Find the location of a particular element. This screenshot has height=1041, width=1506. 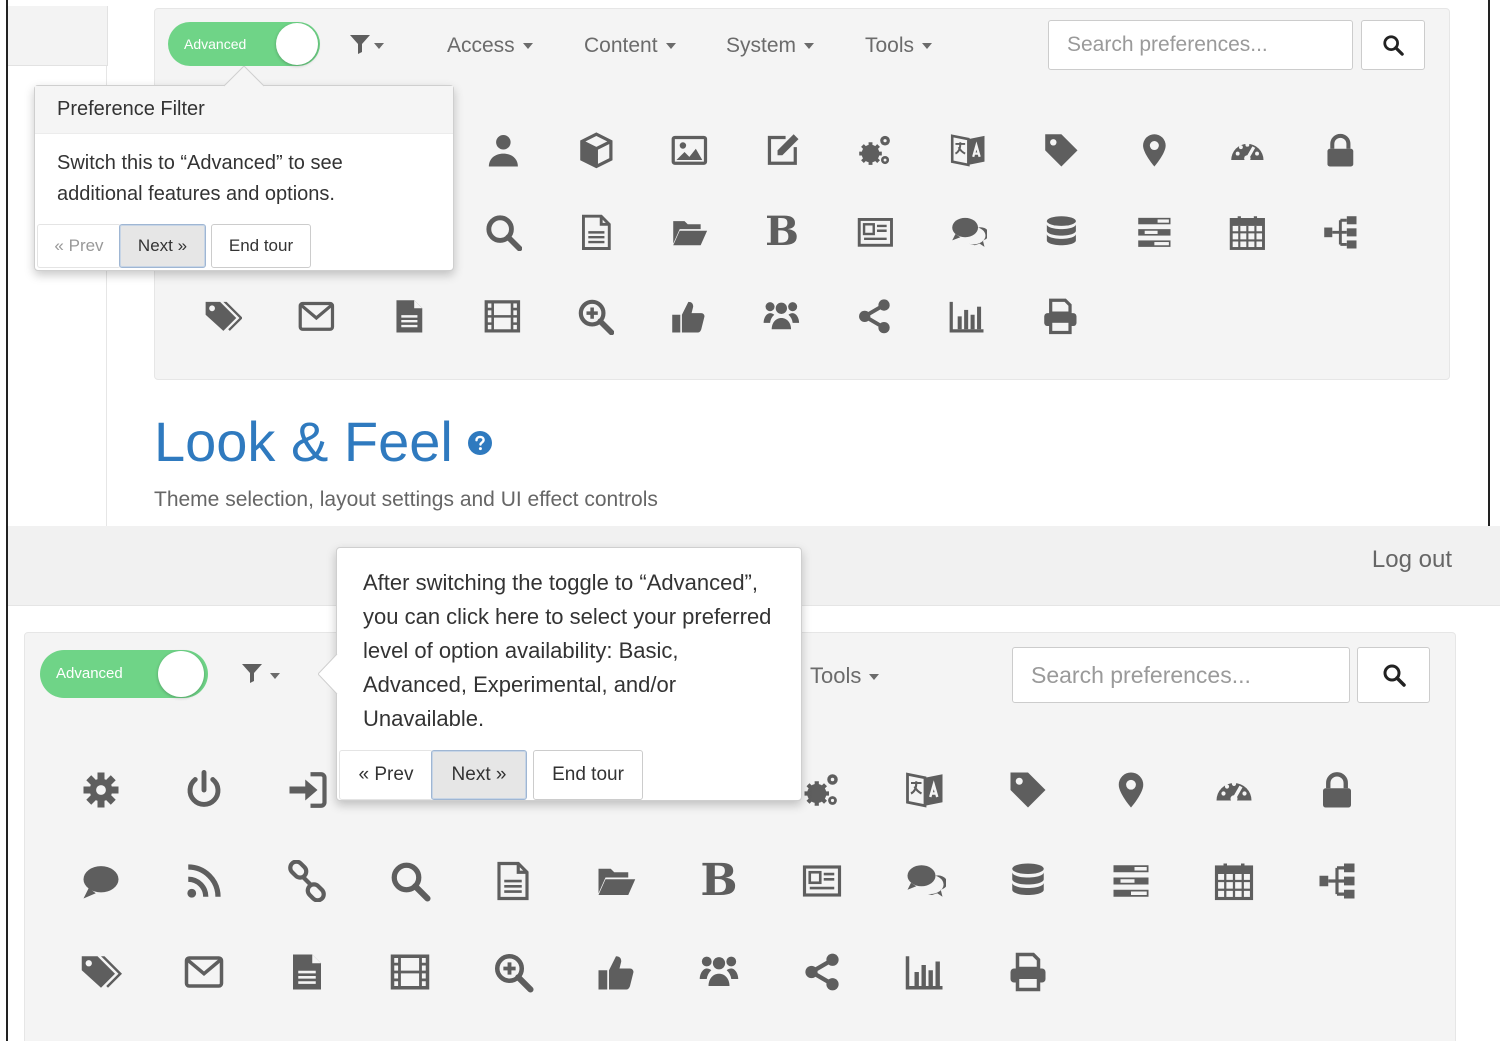

user-icon is located at coordinates (503, 150).